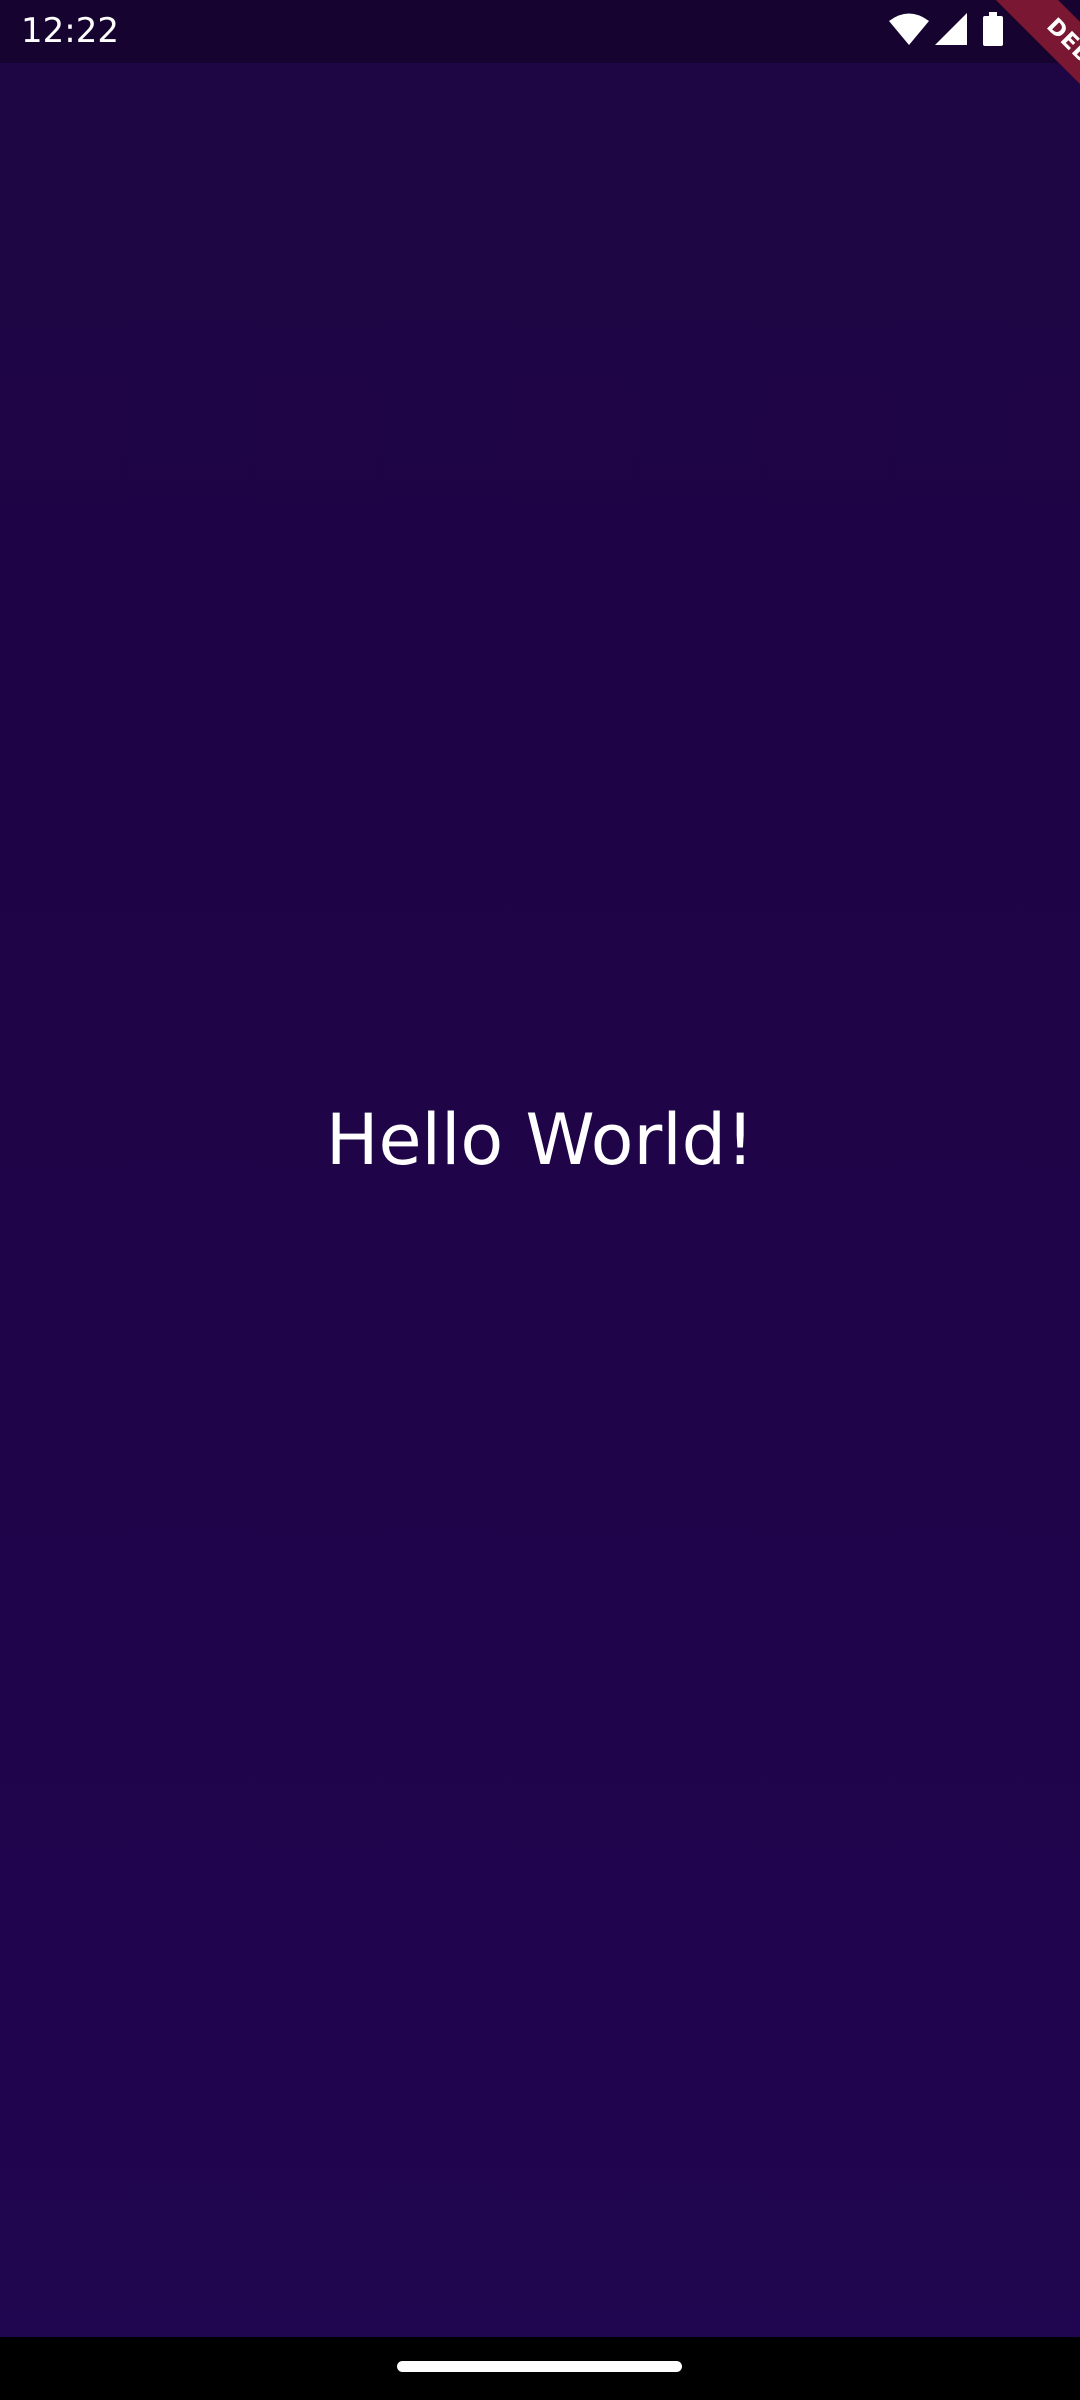 Image resolution: width=1080 pixels, height=2400 pixels. What do you see at coordinates (540, 1140) in the screenshot?
I see `hello-text: Hello World!` at bounding box center [540, 1140].